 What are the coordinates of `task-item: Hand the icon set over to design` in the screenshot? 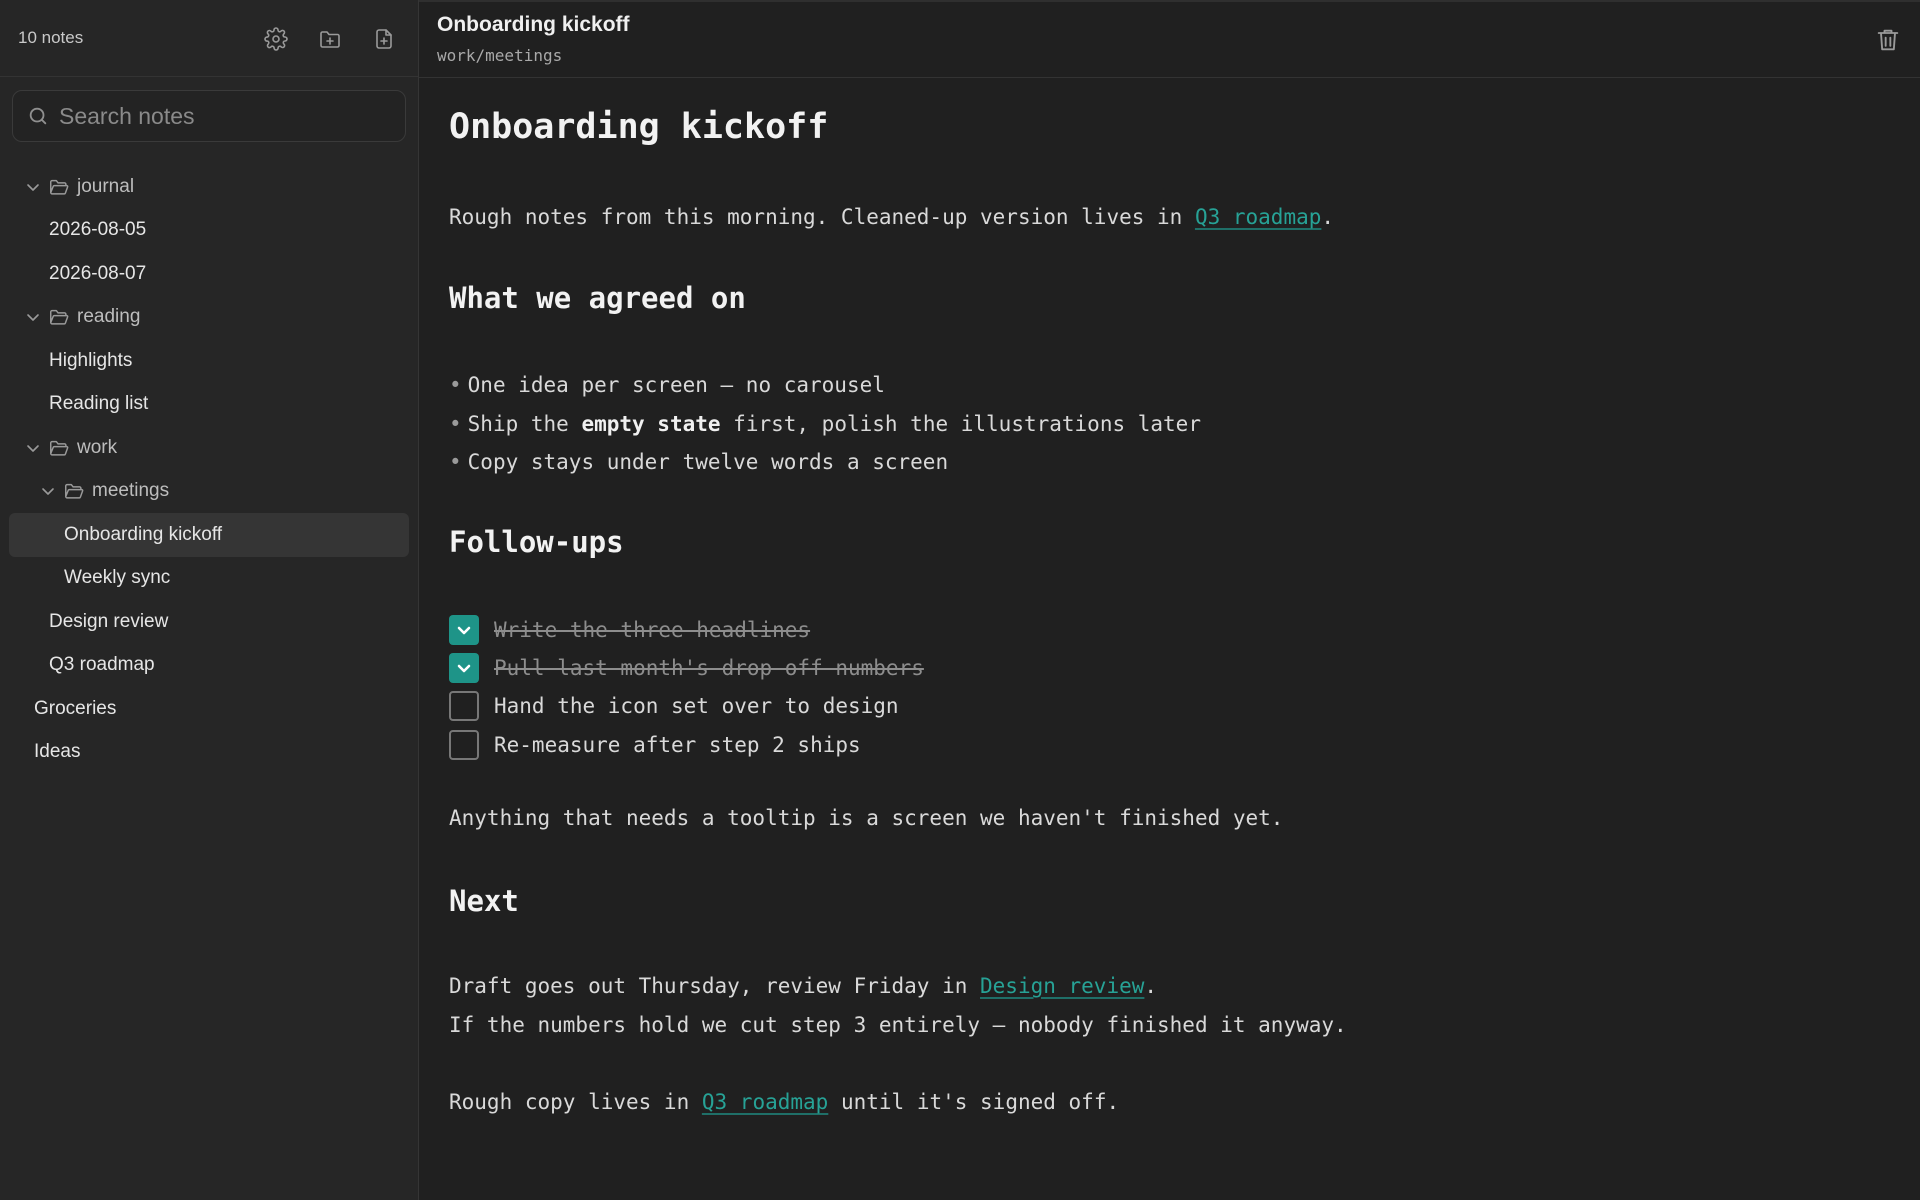 It's located at (674, 706).